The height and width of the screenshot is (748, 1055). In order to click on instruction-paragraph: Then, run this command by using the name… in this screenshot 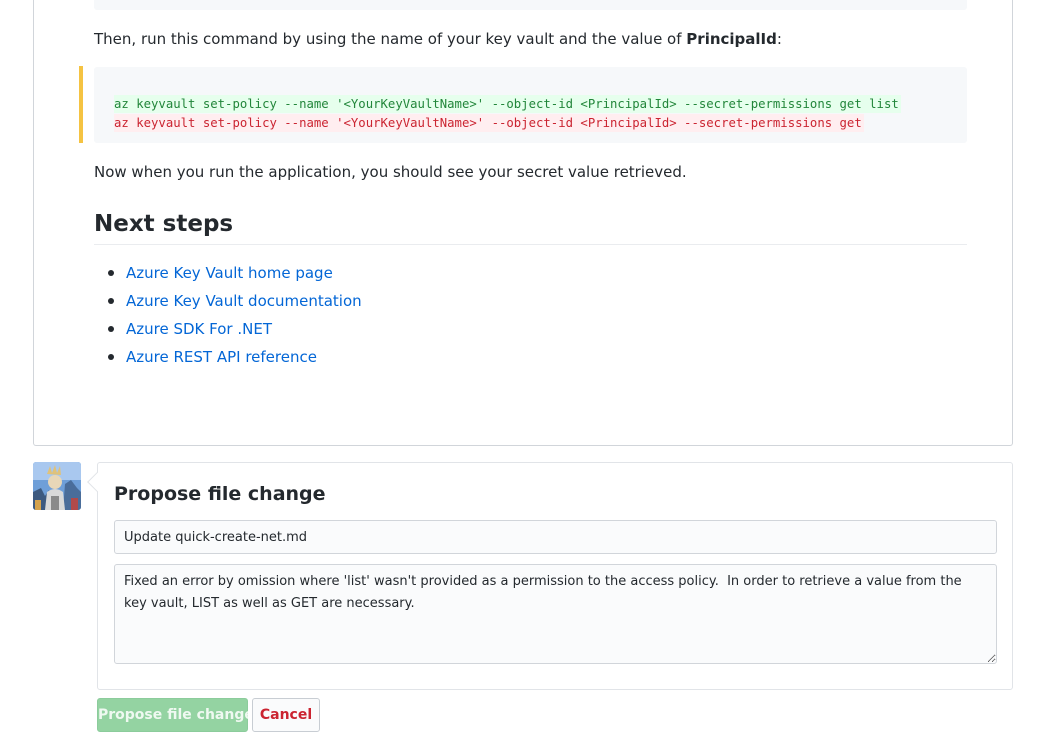, I will do `click(438, 39)`.